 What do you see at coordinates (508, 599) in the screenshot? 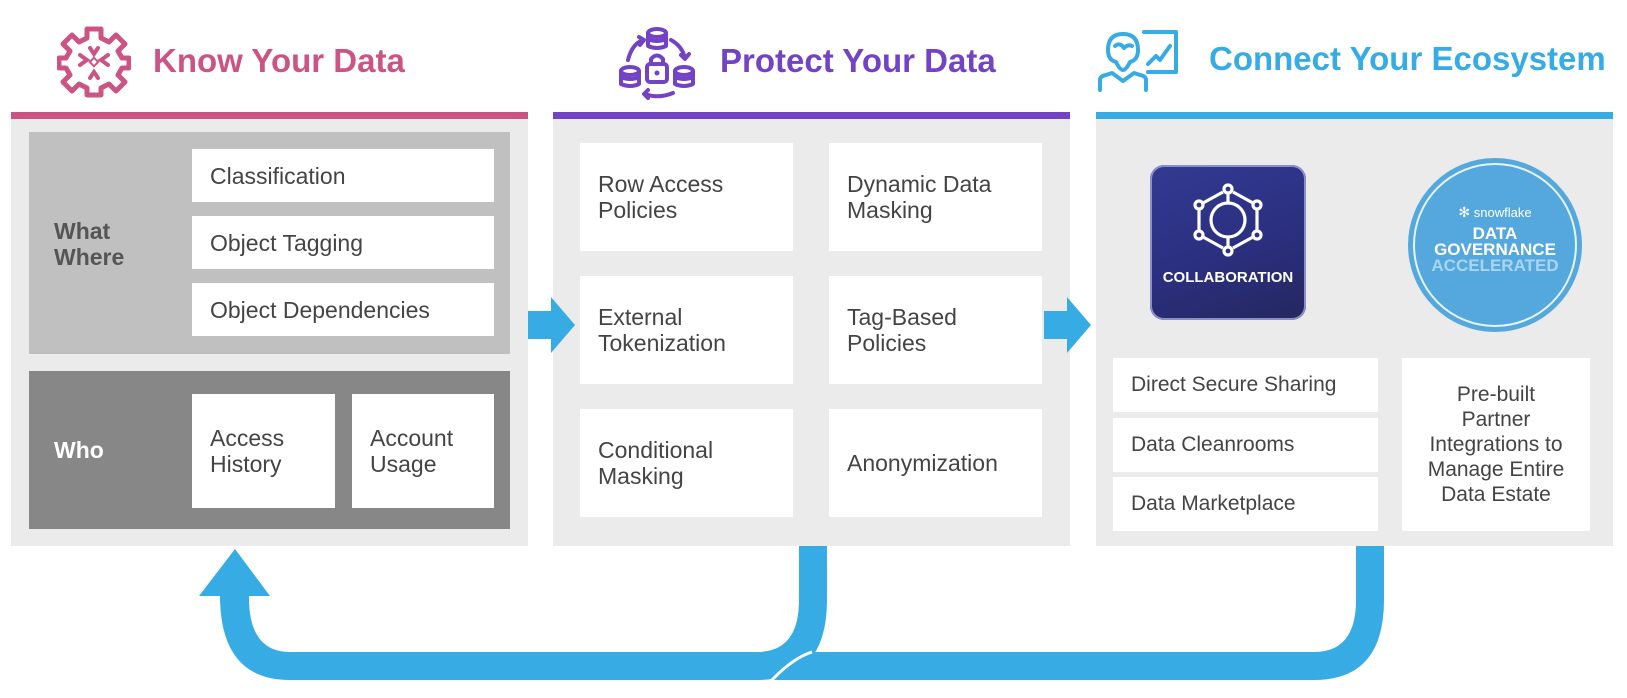
I see `loop-arrow-protect-to-know` at bounding box center [508, 599].